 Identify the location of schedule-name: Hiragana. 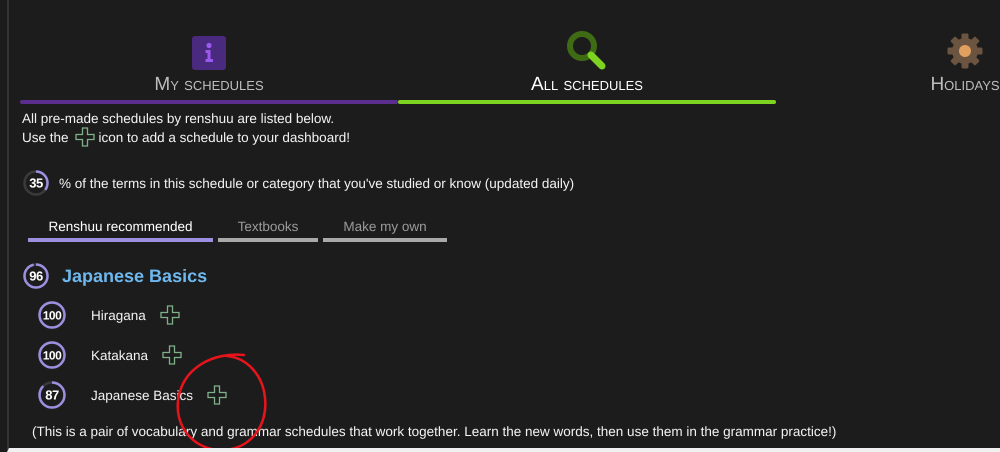
(118, 315).